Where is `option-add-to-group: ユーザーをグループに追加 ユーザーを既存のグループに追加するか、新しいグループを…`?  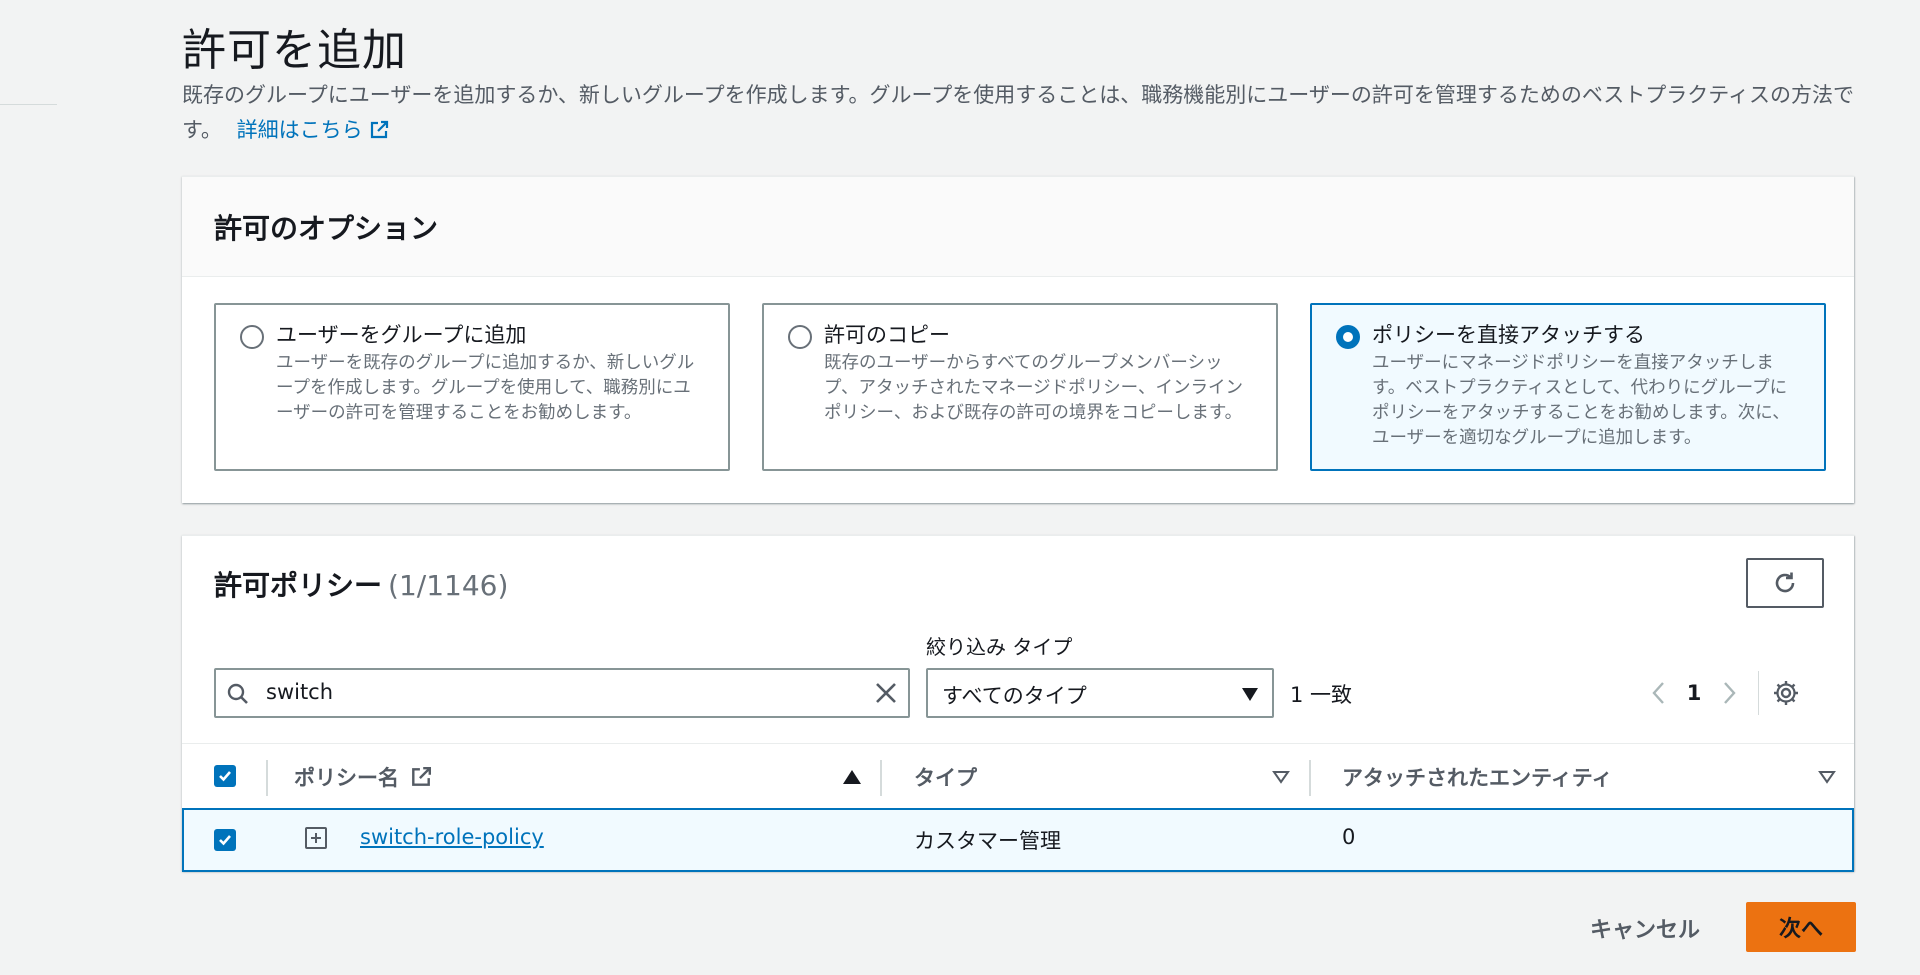
option-add-to-group: ユーザーをグループに追加 ユーザーを既存のグループに追加するか、新しいグループを… is located at coordinates (472, 387).